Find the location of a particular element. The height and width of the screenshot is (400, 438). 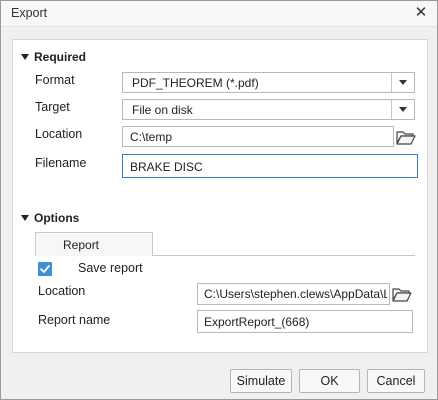

report-location-label: Location is located at coordinates (62, 291).